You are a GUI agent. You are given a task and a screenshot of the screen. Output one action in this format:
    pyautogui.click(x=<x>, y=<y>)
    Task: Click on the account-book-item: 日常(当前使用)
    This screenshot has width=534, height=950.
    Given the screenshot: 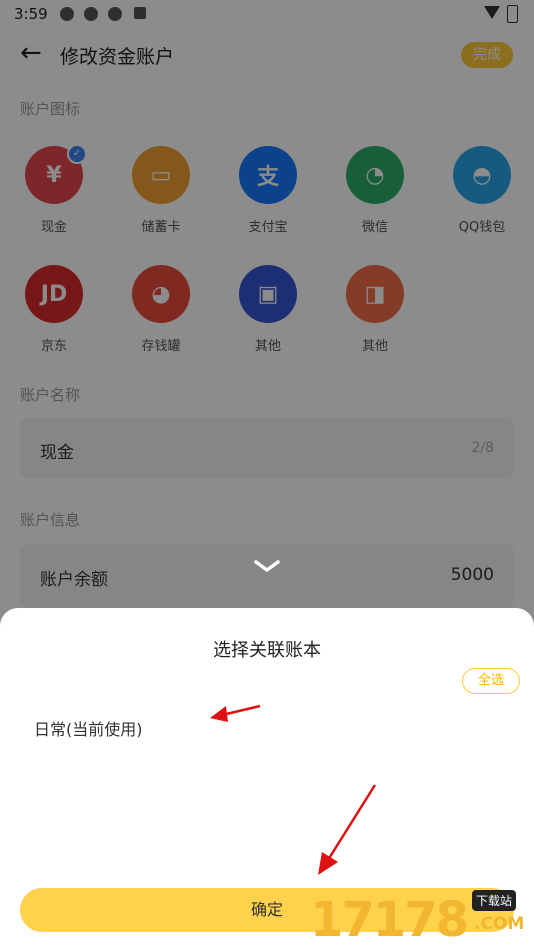 What is the action you would take?
    pyautogui.click(x=88, y=728)
    